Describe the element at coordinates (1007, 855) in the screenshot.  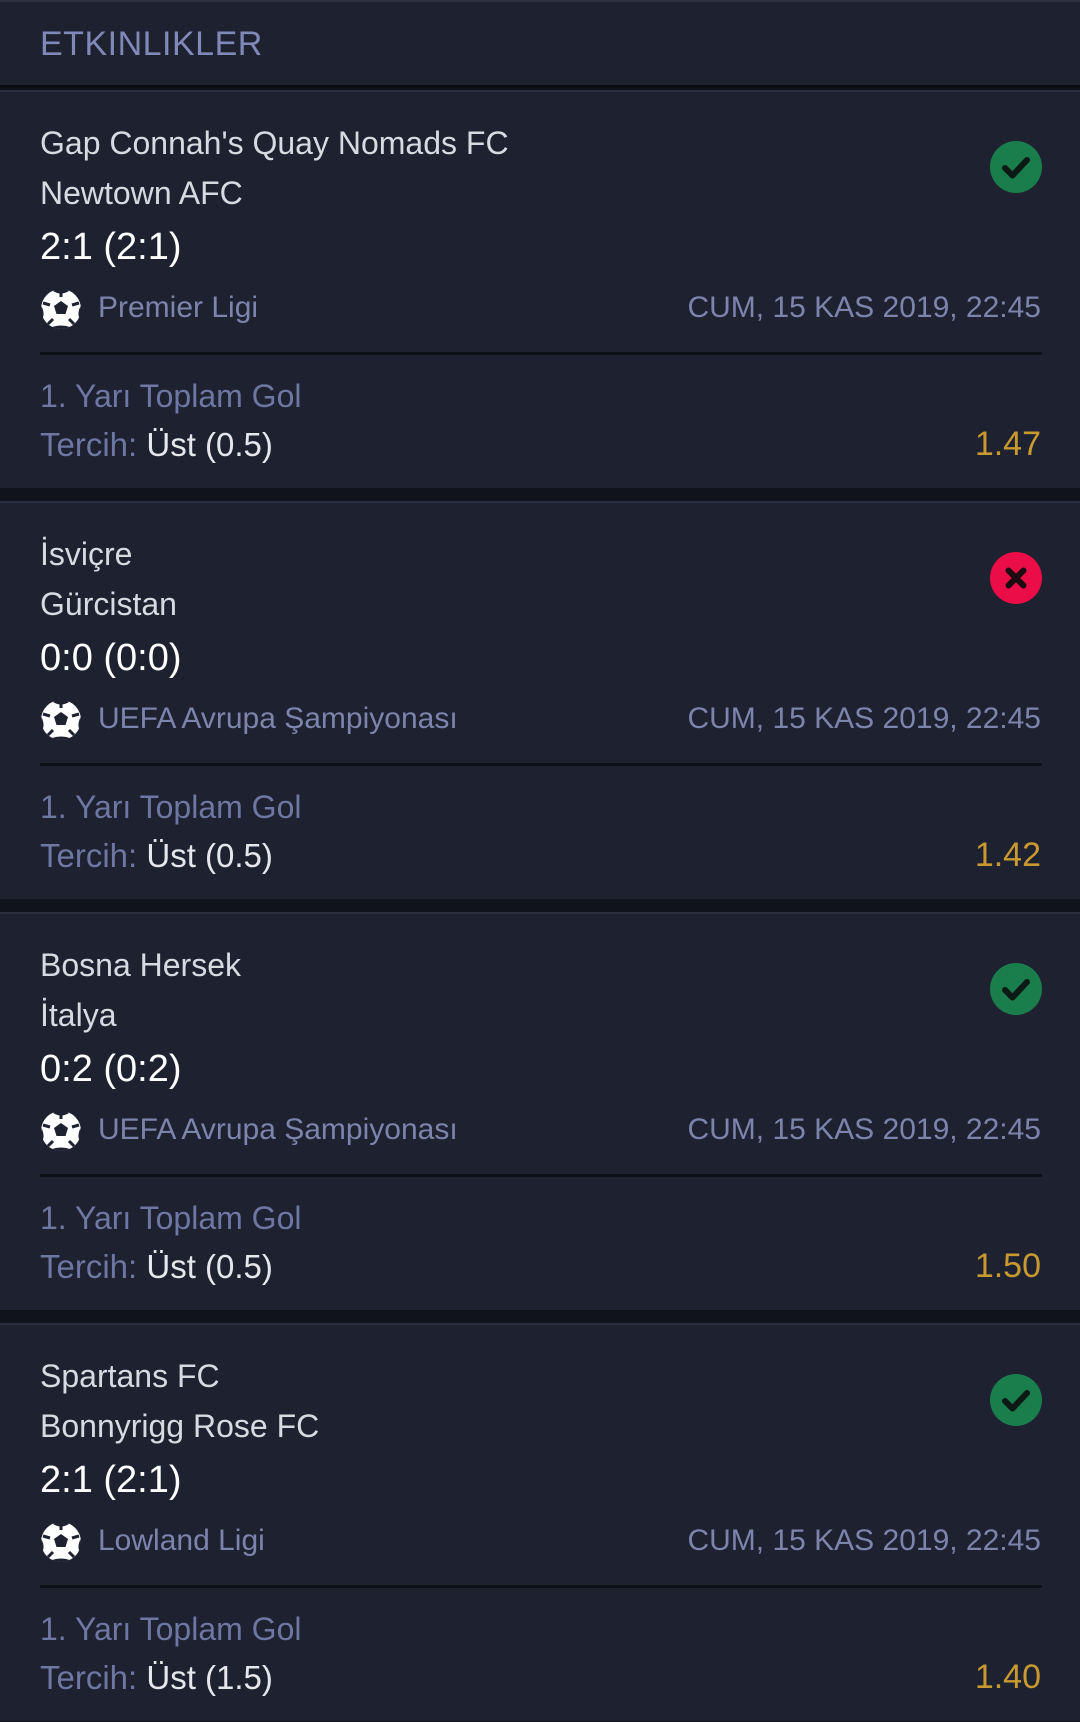
I see `odds-value: 1.42` at that location.